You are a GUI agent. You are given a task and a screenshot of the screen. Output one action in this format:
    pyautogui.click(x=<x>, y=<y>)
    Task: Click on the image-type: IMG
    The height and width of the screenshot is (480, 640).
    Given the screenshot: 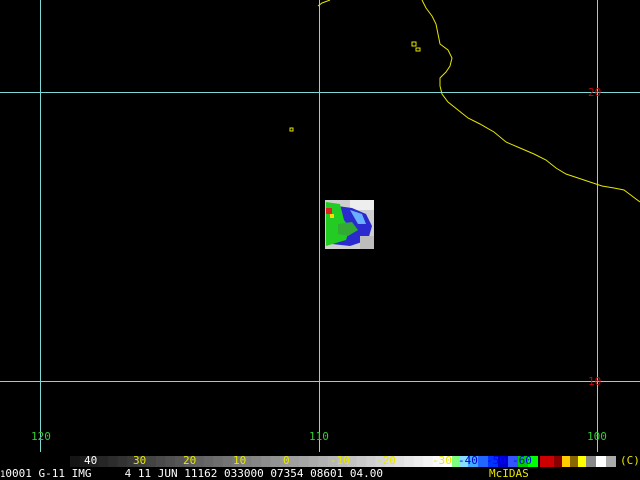 What is the action you would take?
    pyautogui.click(x=81, y=473)
    